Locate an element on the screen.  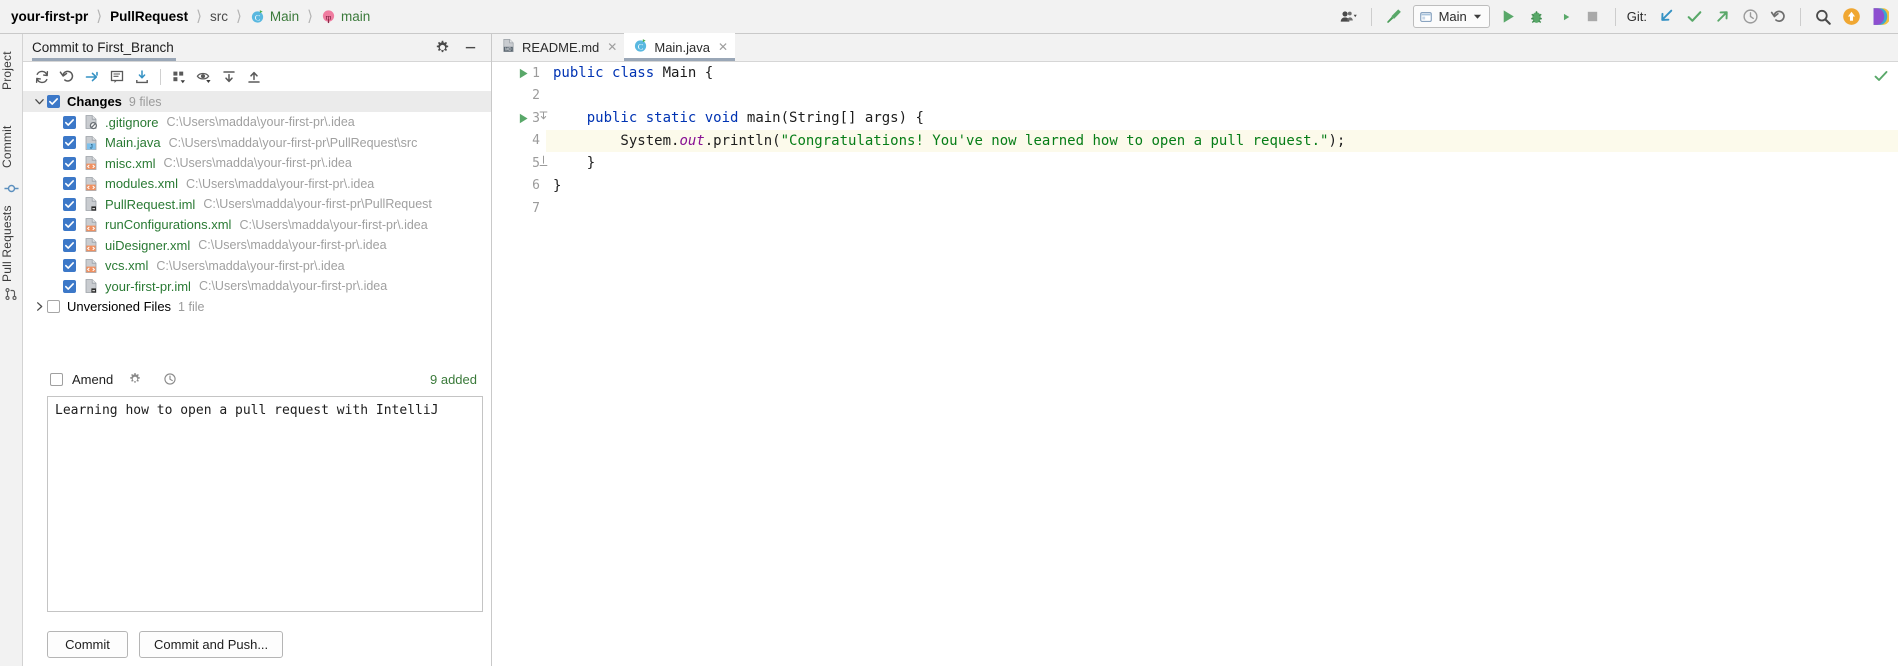
updates-icon is located at coordinates (1851, 17).